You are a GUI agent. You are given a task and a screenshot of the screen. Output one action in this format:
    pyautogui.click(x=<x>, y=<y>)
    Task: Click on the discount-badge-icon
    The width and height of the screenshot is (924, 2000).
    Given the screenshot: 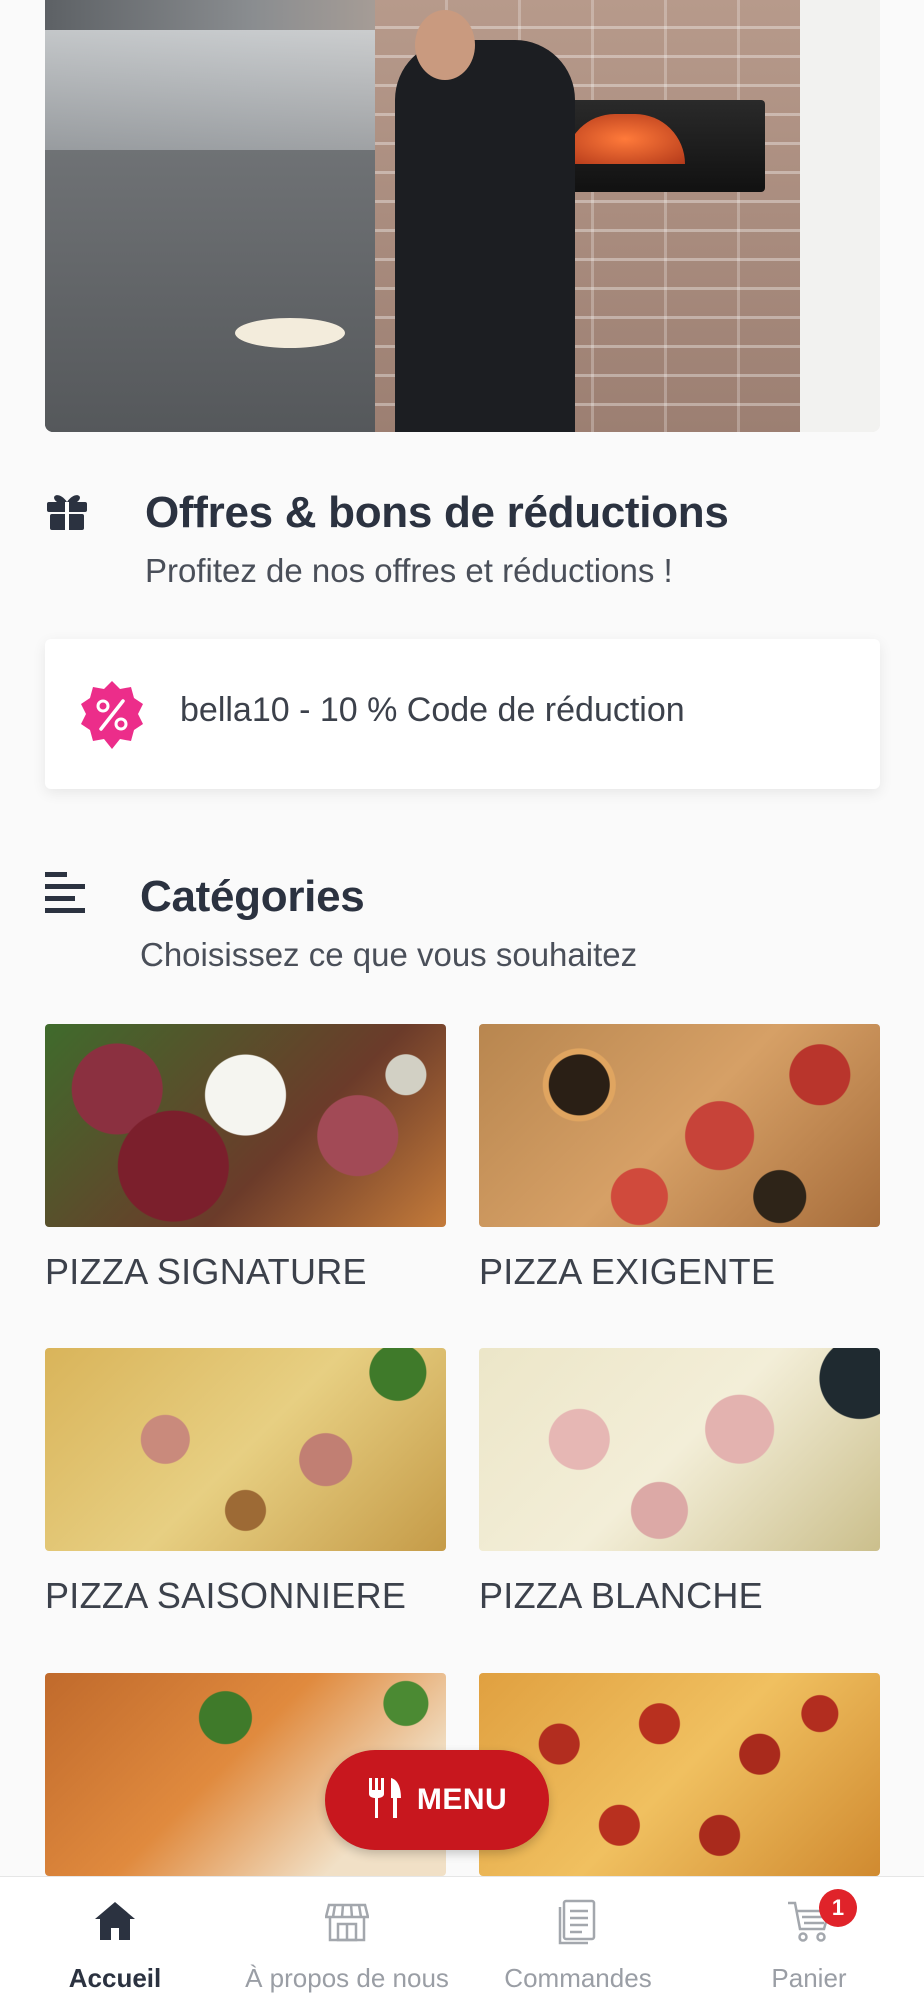 What is the action you would take?
    pyautogui.click(x=112, y=716)
    